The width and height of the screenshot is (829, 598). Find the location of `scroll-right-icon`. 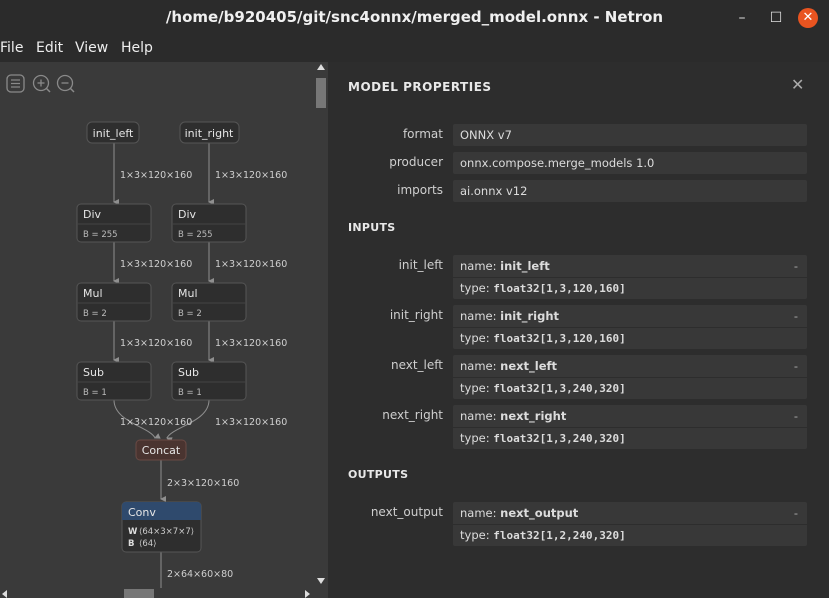

scroll-right-icon is located at coordinates (307, 594).